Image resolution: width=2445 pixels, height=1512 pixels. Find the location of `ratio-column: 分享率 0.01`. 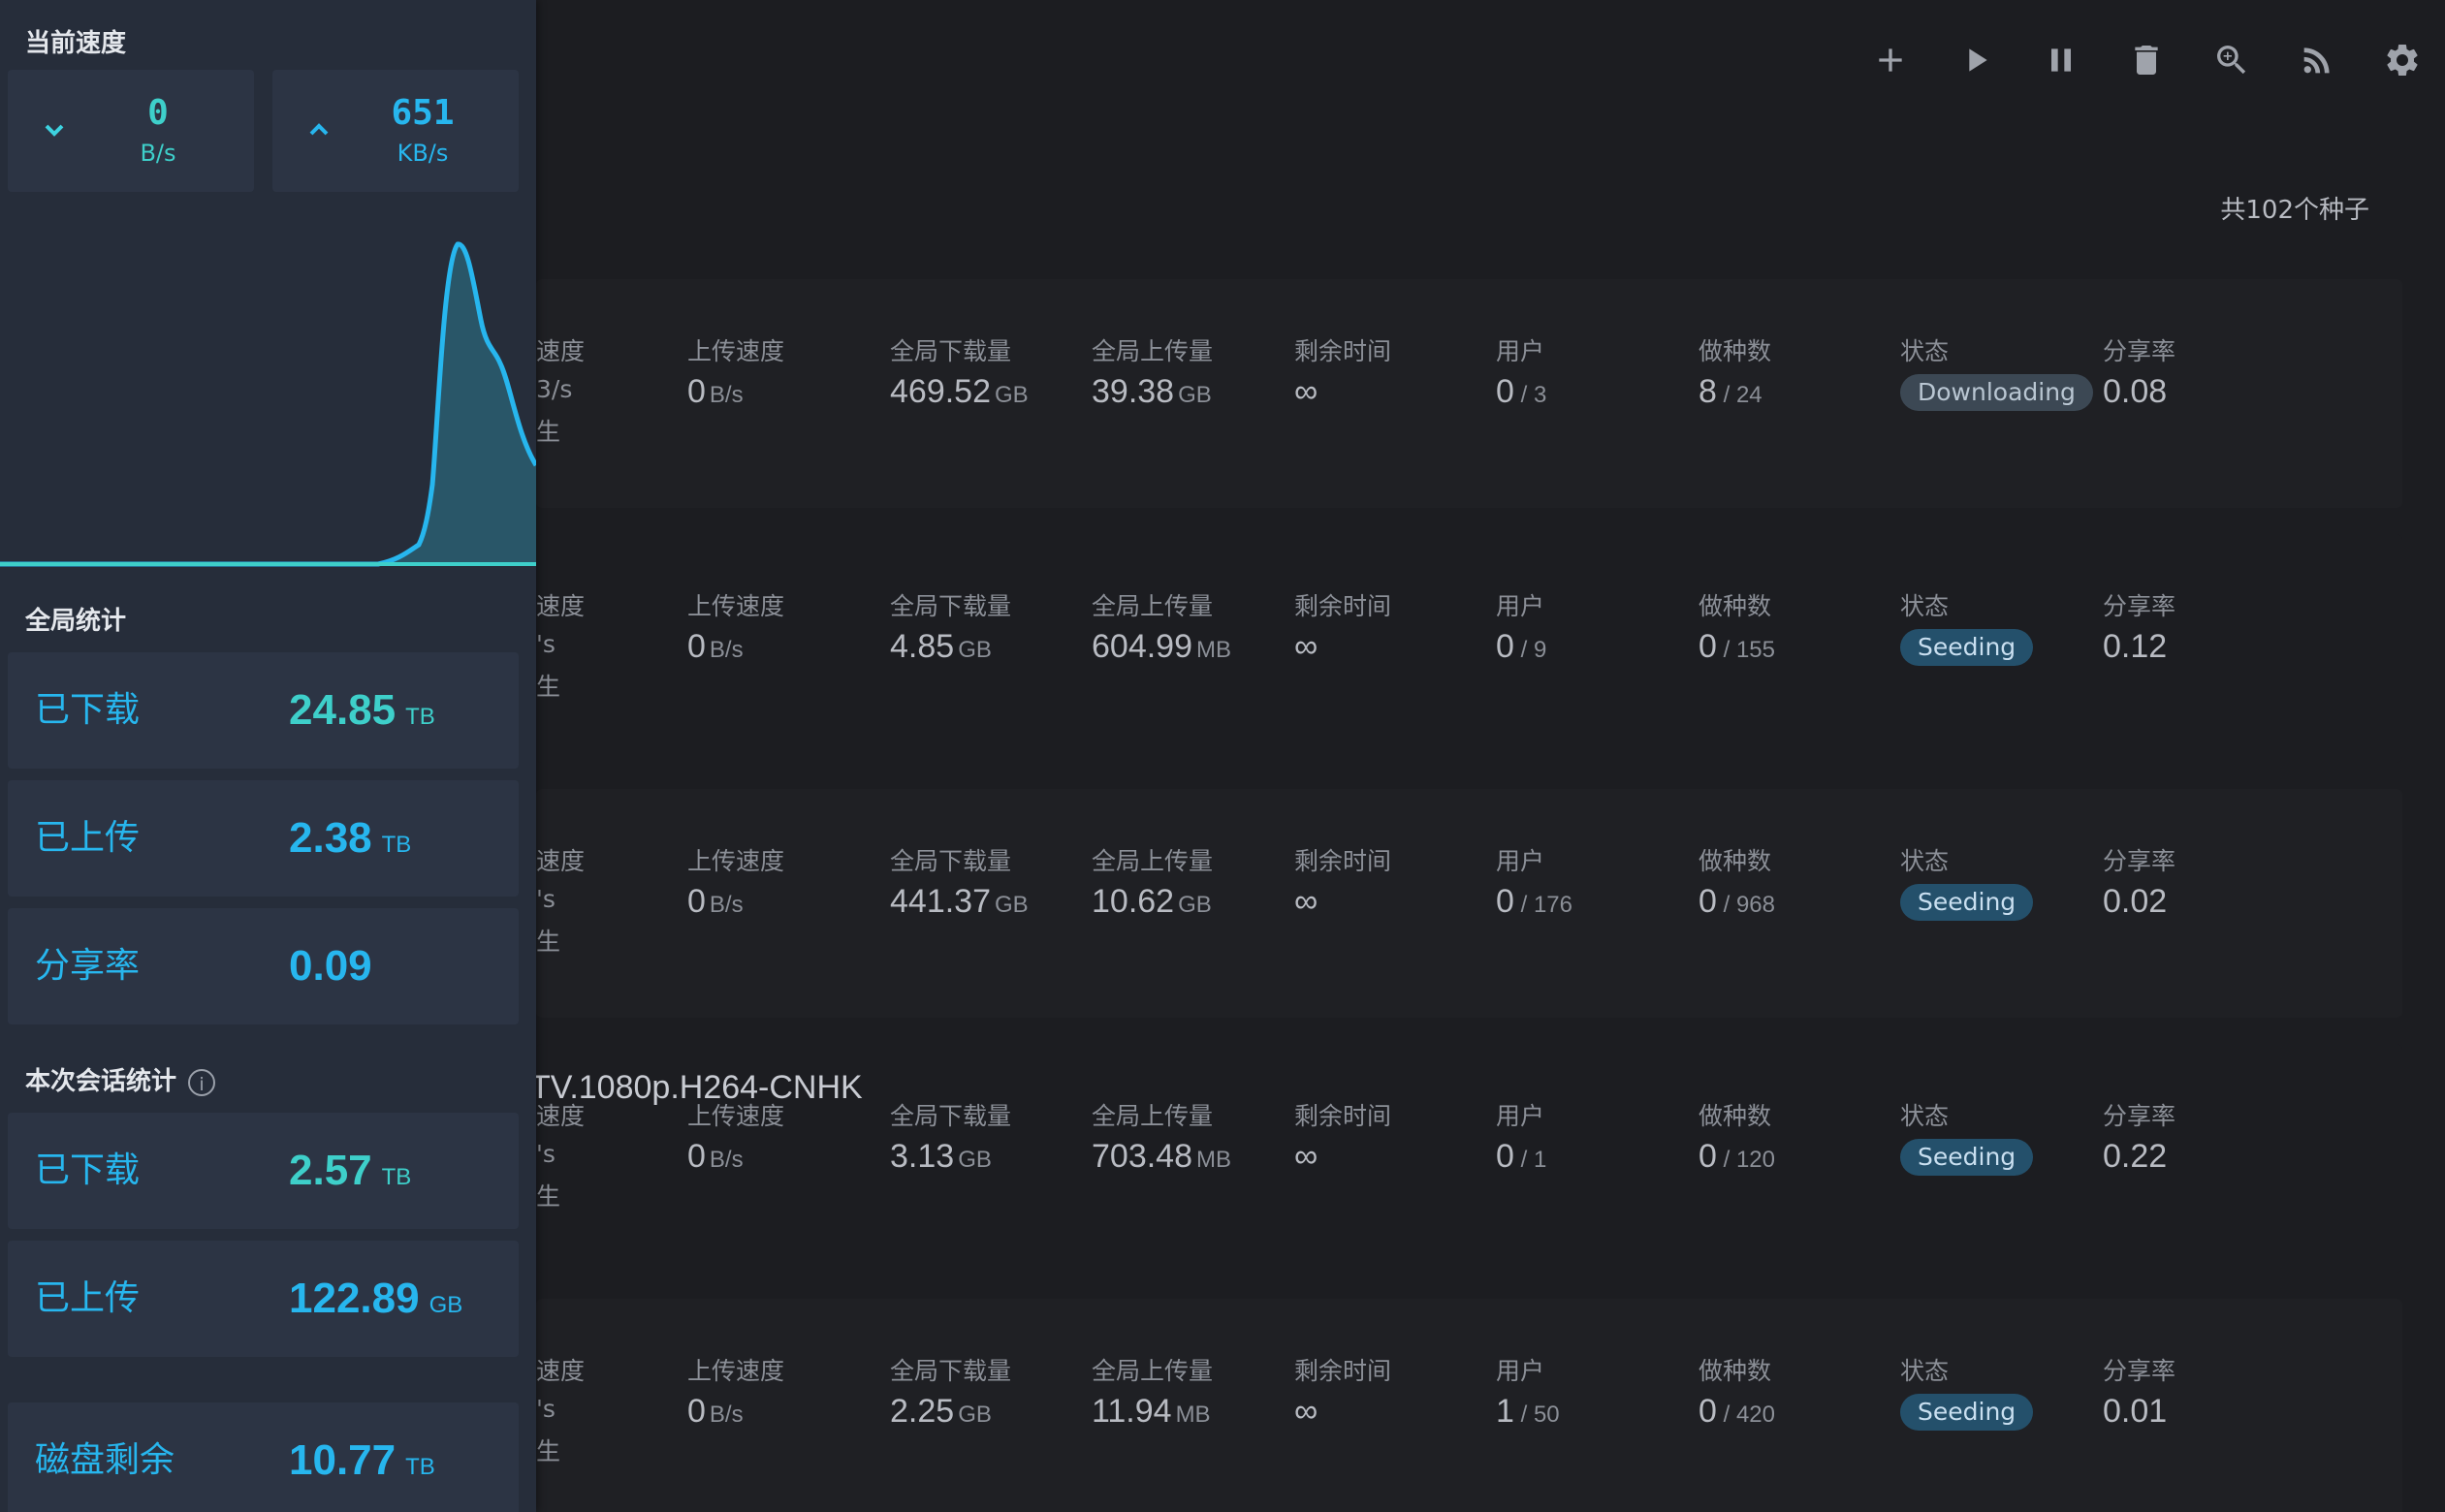

ratio-column: 分享率 0.01 is located at coordinates (2204, 1395).